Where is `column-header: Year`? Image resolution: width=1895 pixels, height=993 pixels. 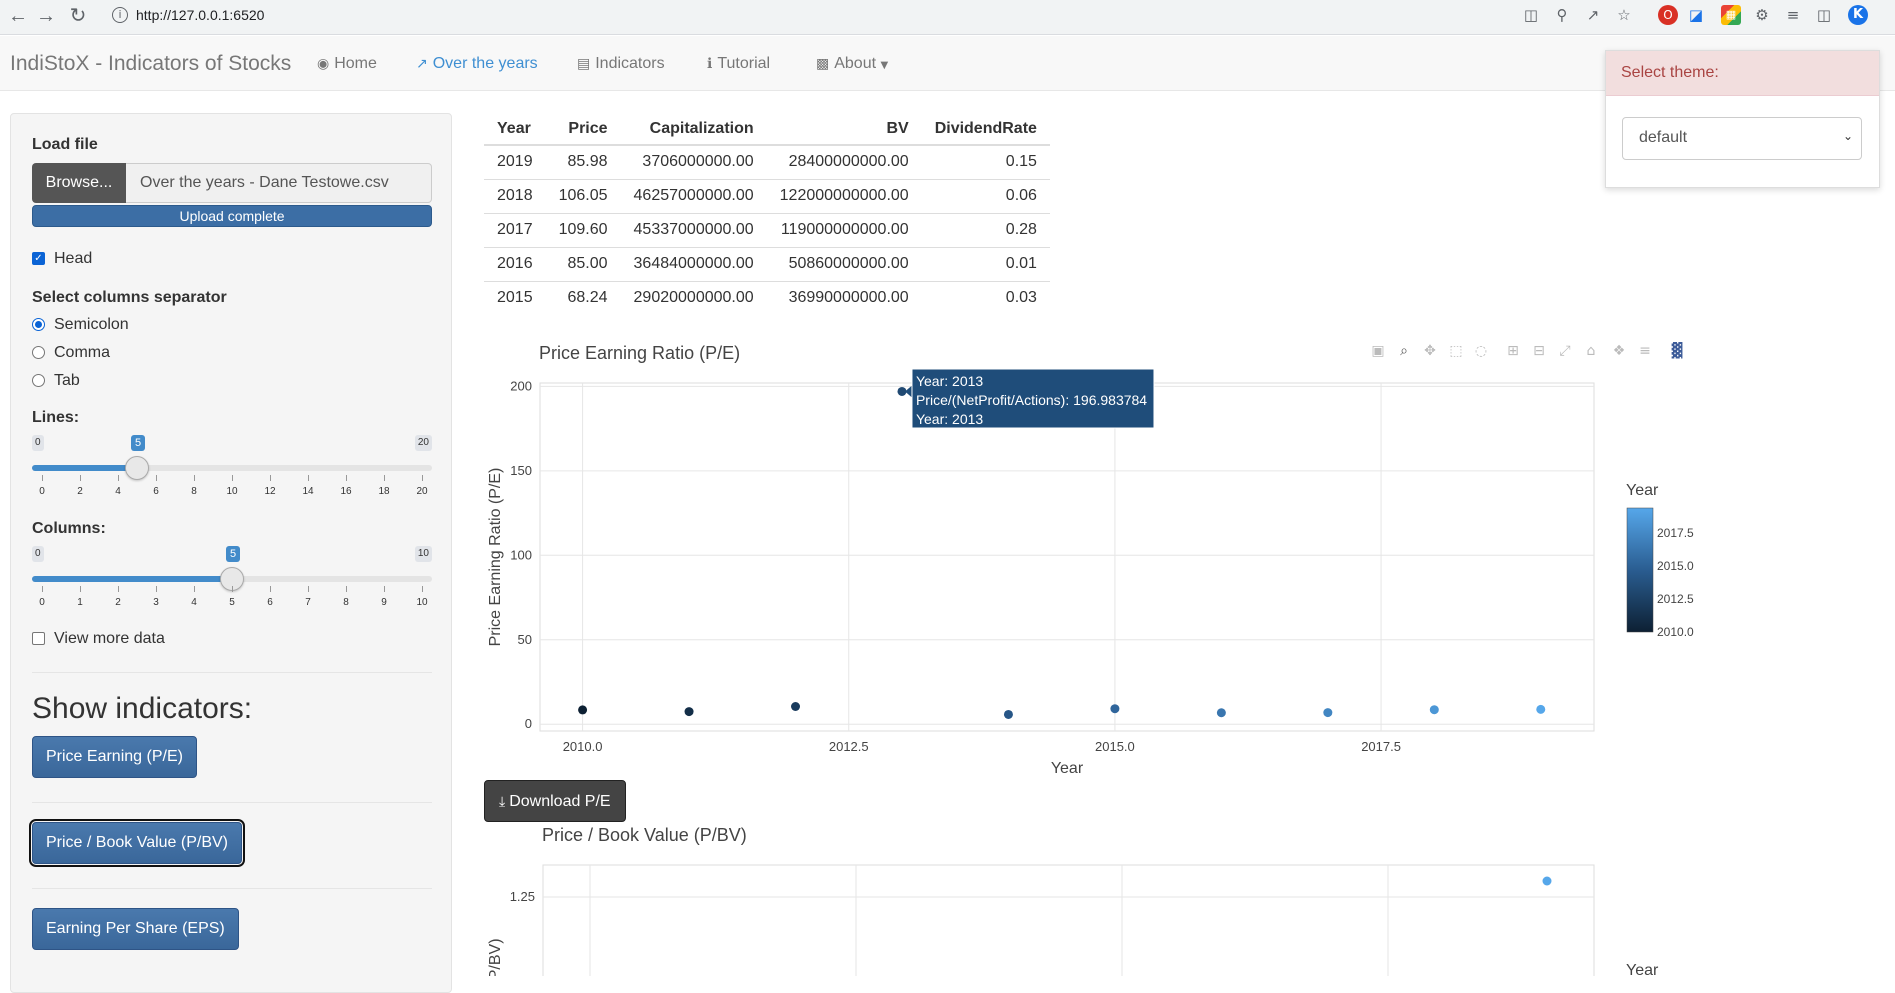 column-header: Year is located at coordinates (515, 129).